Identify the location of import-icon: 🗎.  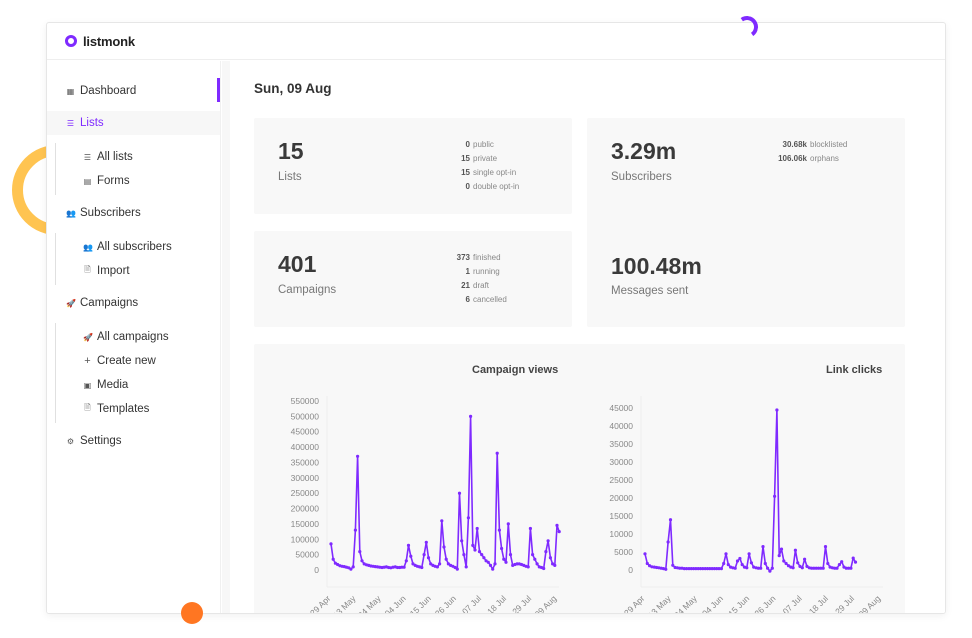
(87, 269).